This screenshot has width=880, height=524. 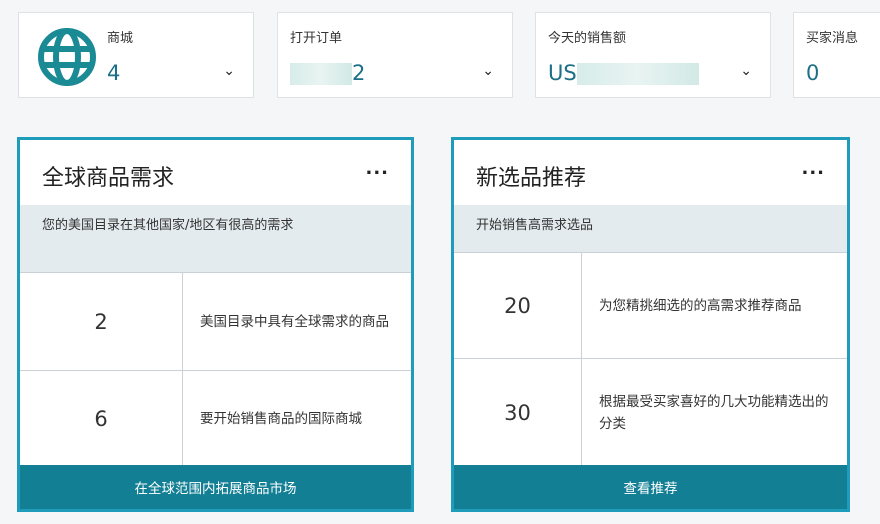 What do you see at coordinates (836, 55) in the screenshot?
I see `stat-card-buyer-messages: 买家消息 0` at bounding box center [836, 55].